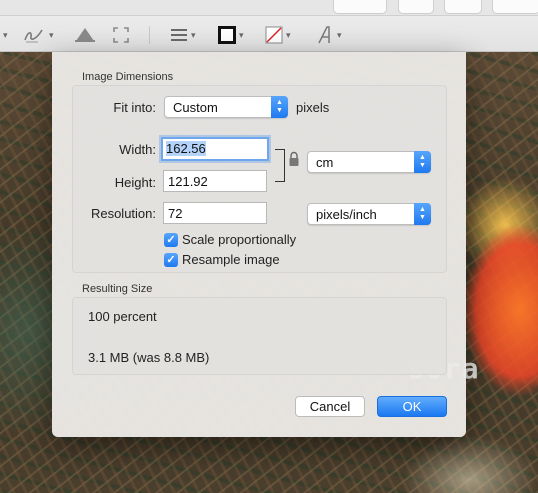 The height and width of the screenshot is (493, 538). Describe the element at coordinates (4, 35) in the screenshot. I see `toolbar-partial-arrow: ▾` at that location.